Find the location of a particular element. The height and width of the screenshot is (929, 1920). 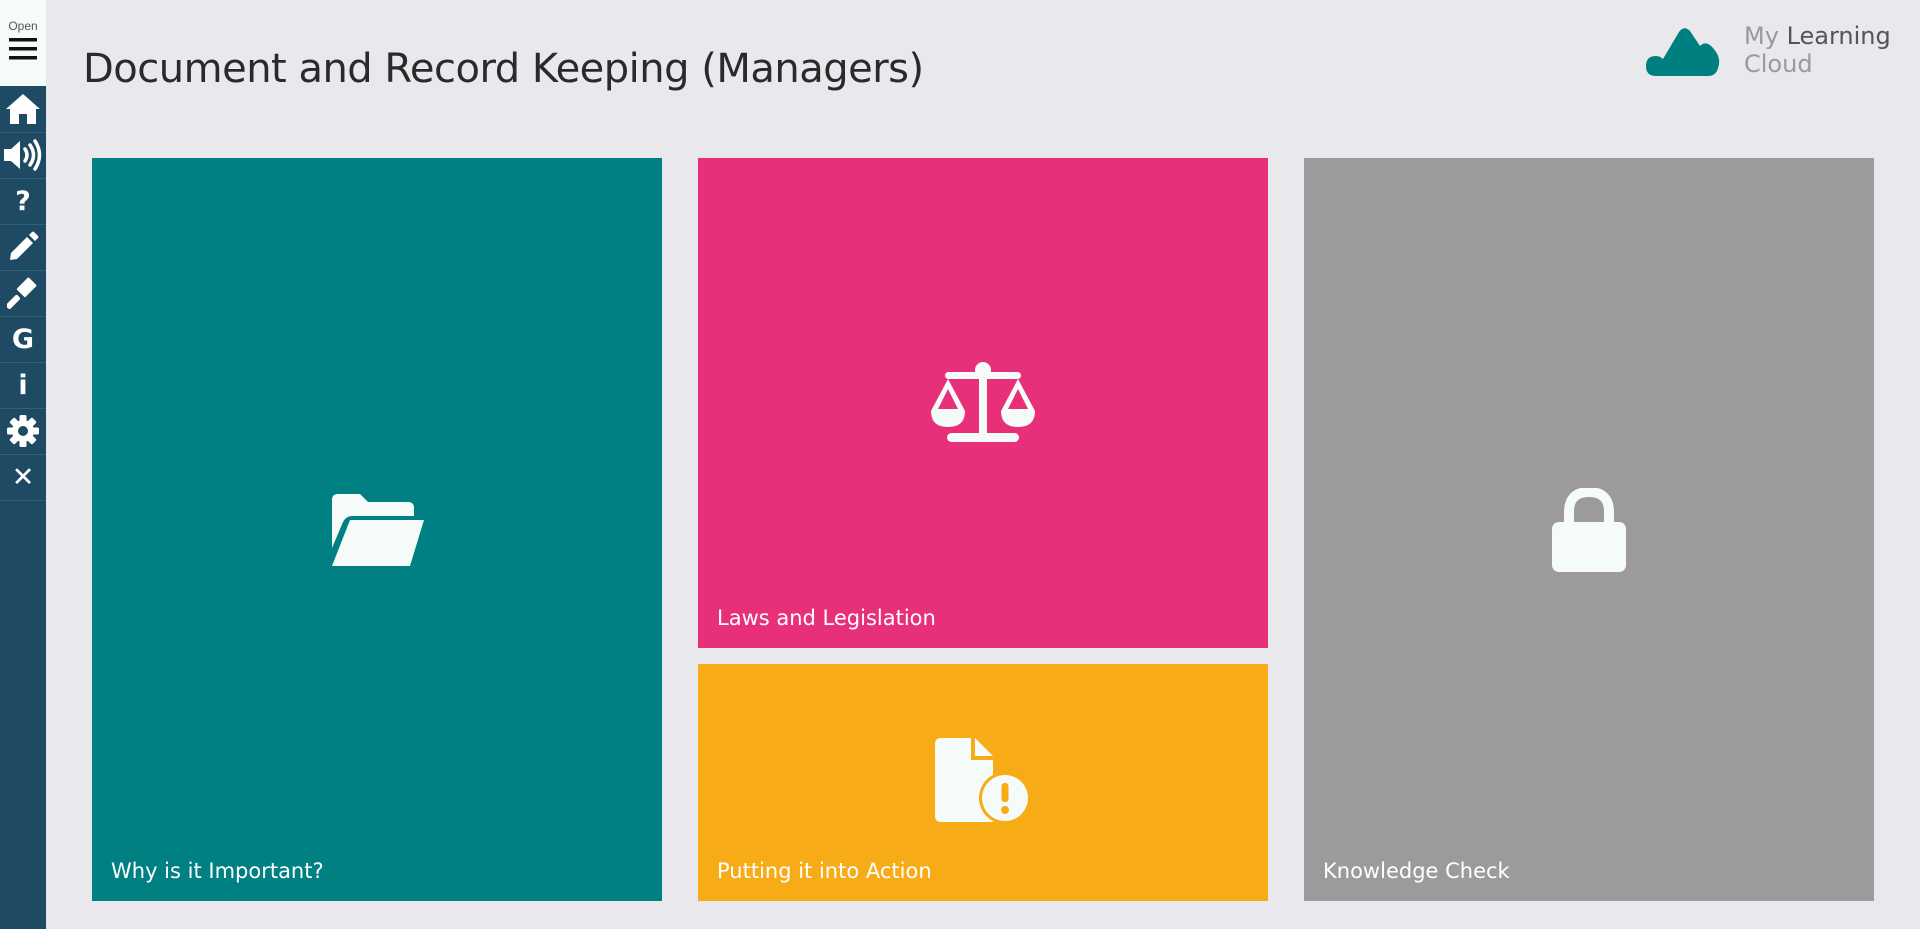

logo-word-cloud: Cloud is located at coordinates (1778, 64).